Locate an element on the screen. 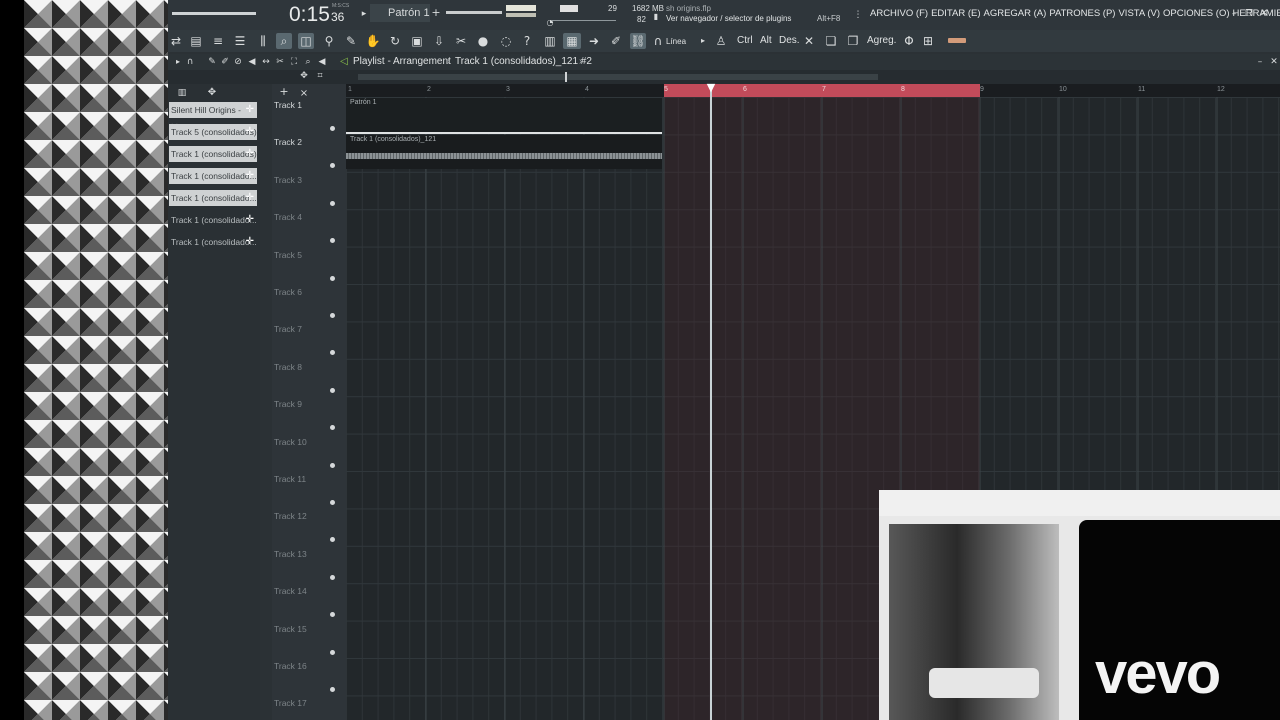 The width and height of the screenshot is (1280, 720). menu-item: AGREGAR (A) is located at coordinates (1015, 13).